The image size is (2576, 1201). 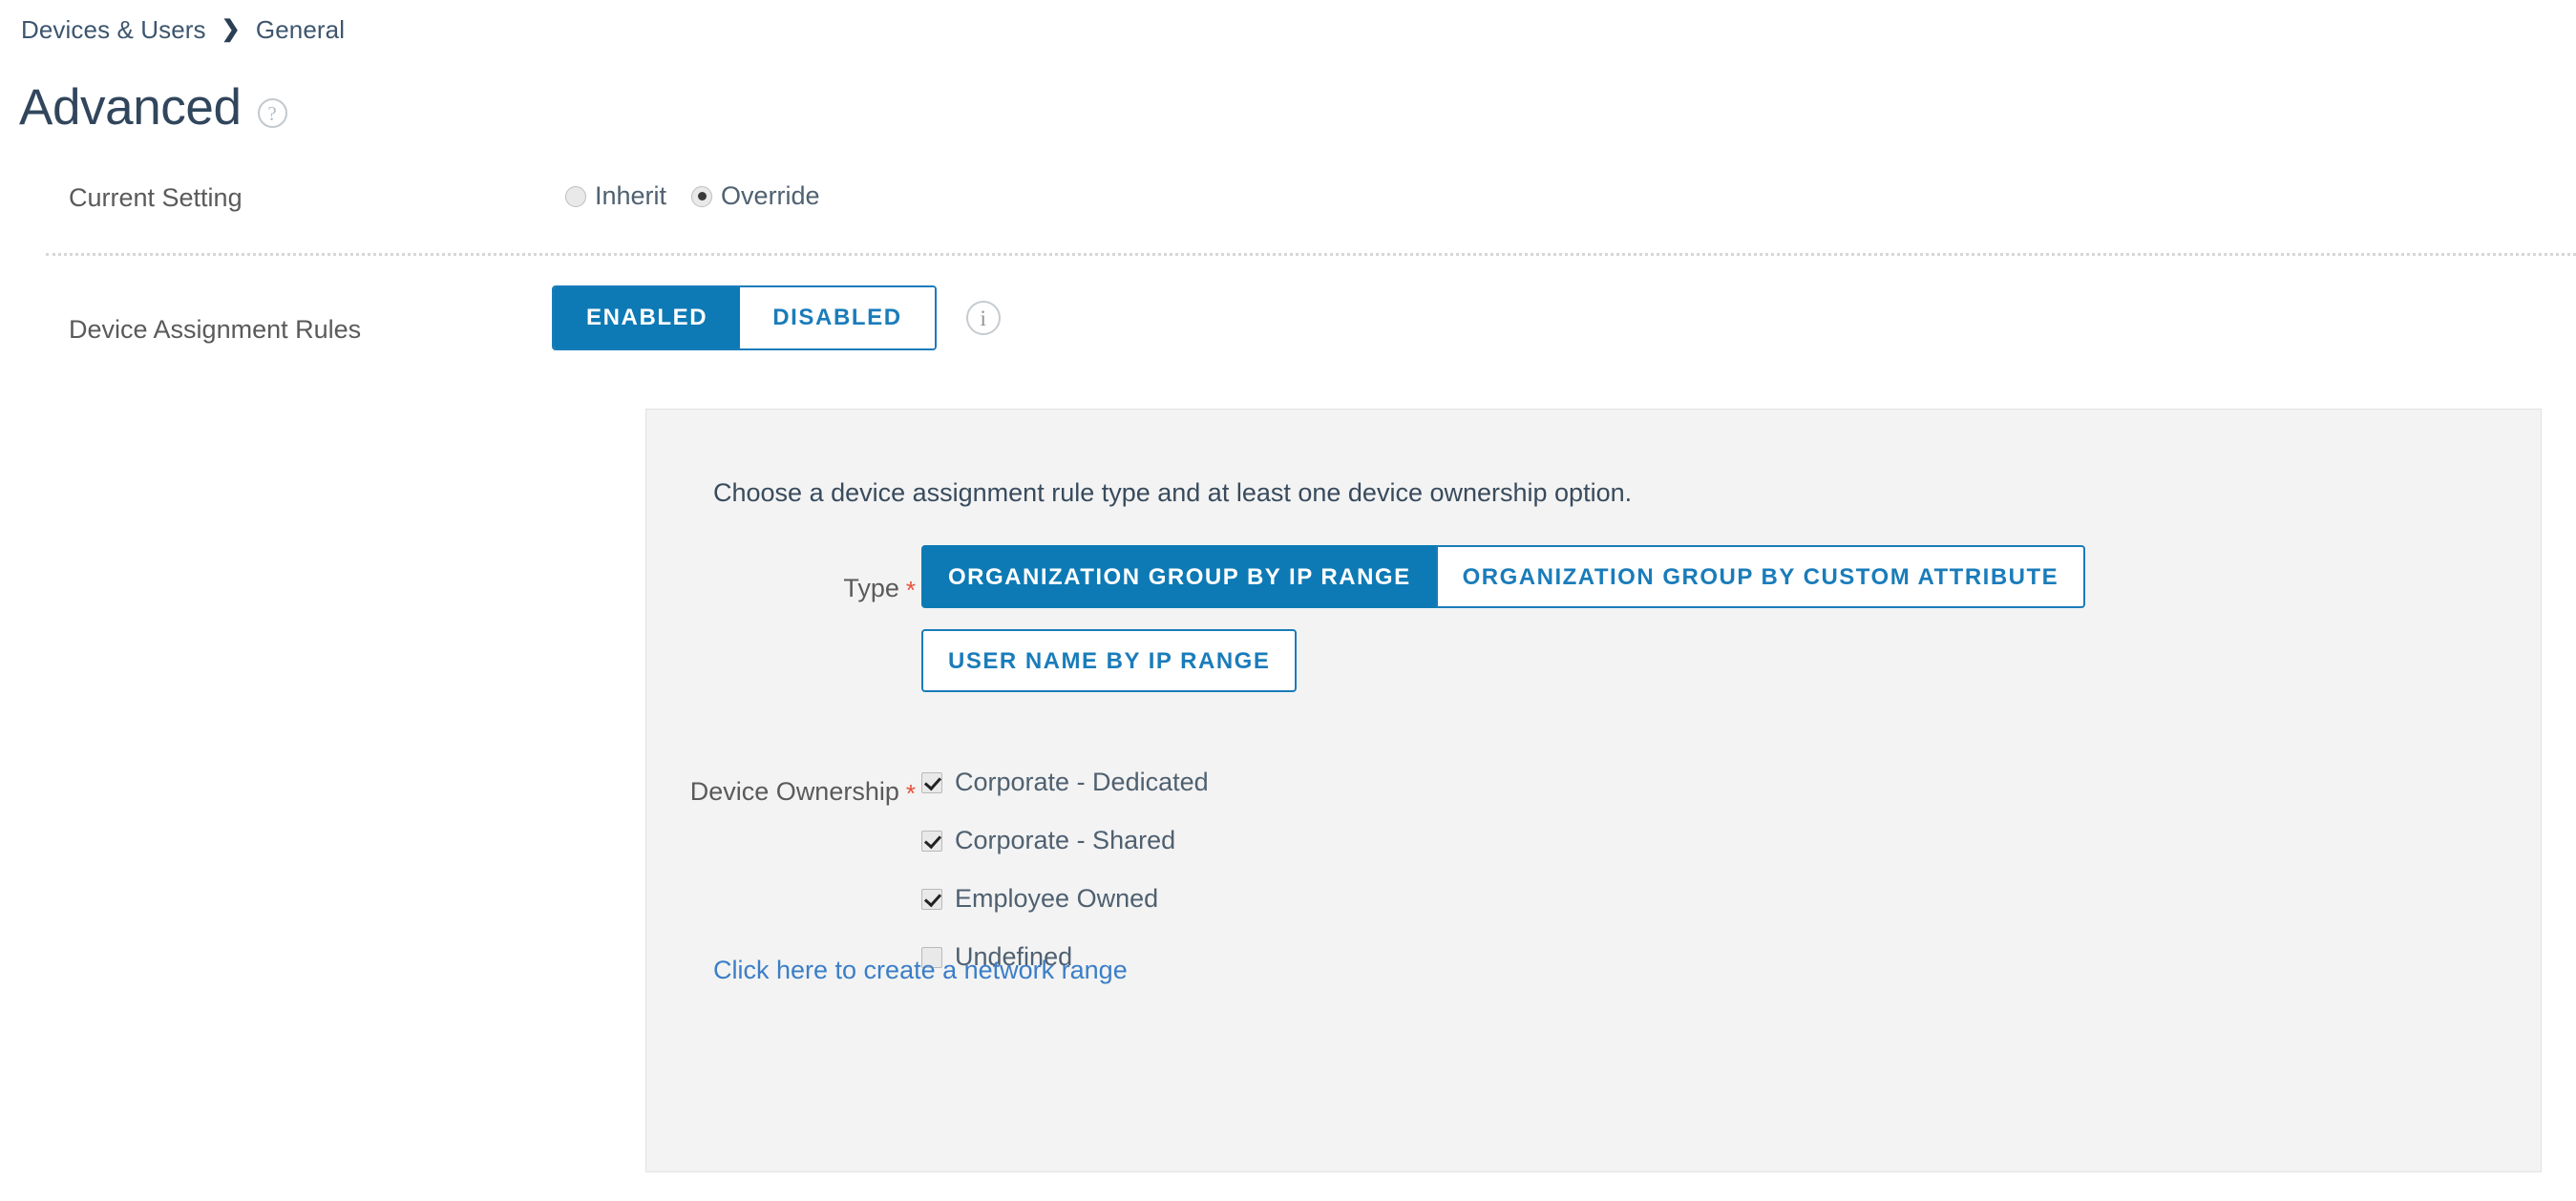 I want to click on checkbox-employee-owned-label: Employee Owned, so click(x=1057, y=898).